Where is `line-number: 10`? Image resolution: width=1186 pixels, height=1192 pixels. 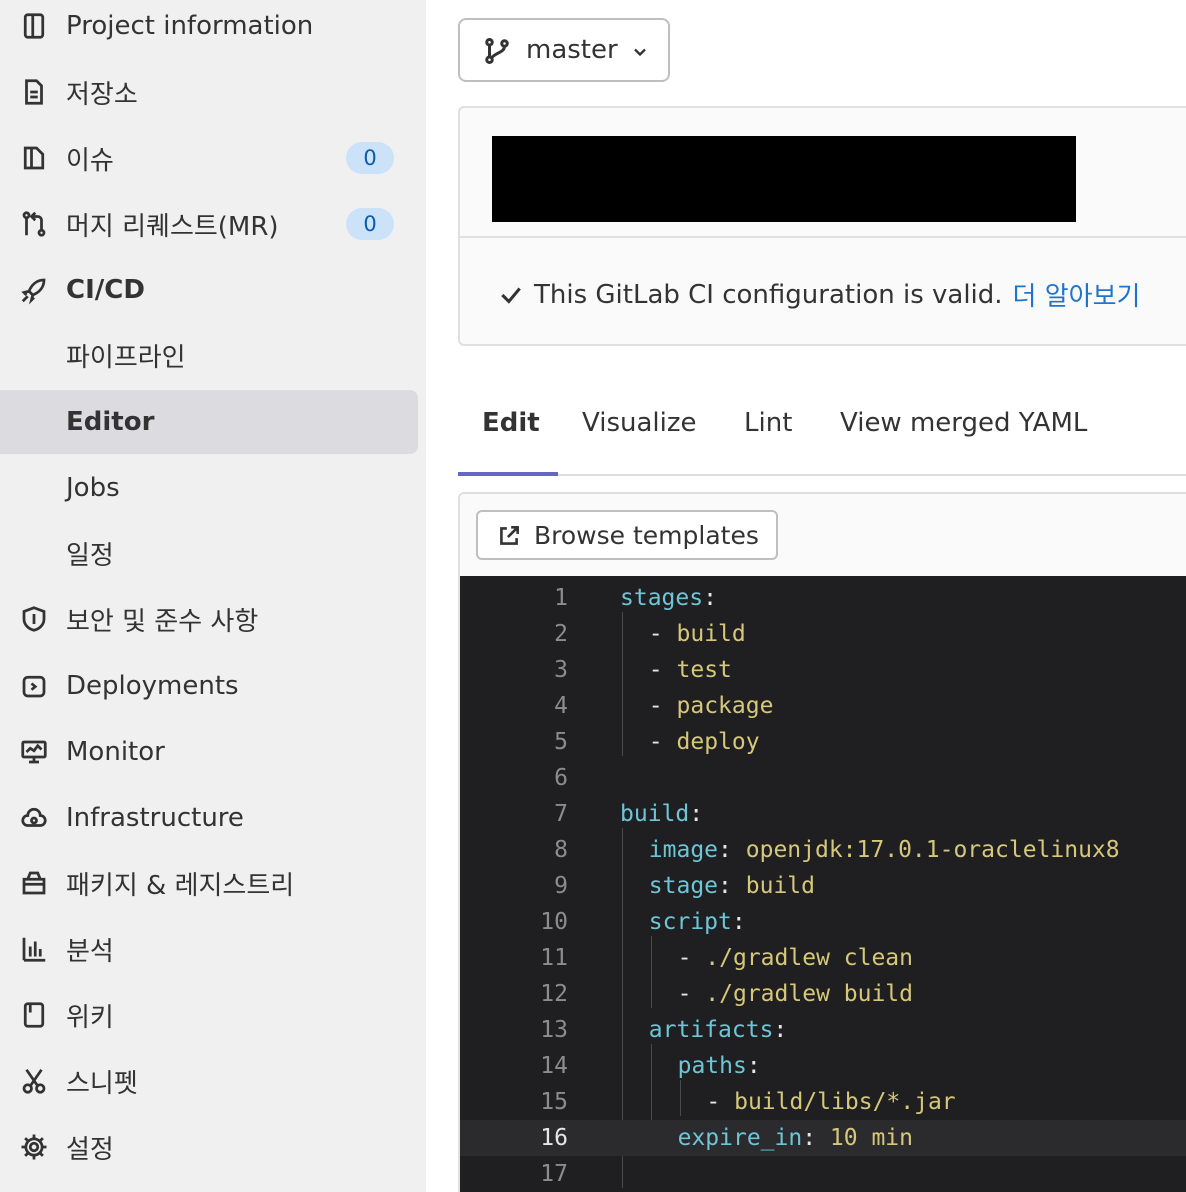 line-number: 10 is located at coordinates (554, 922).